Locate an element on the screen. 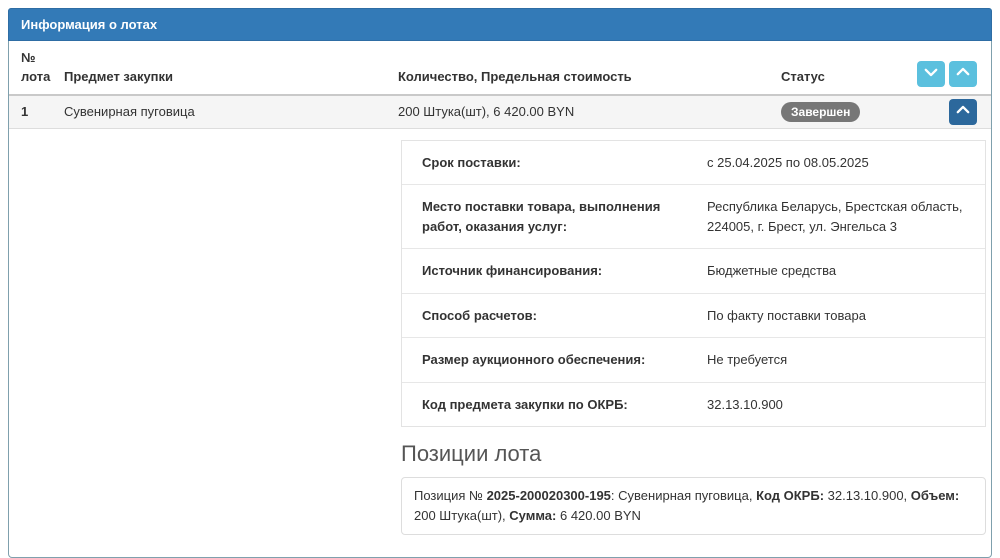 This screenshot has width=1000, height=558. lot-quantity-cell: 200 Штука(шт), 6 420.00 BYN is located at coordinates (486, 112).